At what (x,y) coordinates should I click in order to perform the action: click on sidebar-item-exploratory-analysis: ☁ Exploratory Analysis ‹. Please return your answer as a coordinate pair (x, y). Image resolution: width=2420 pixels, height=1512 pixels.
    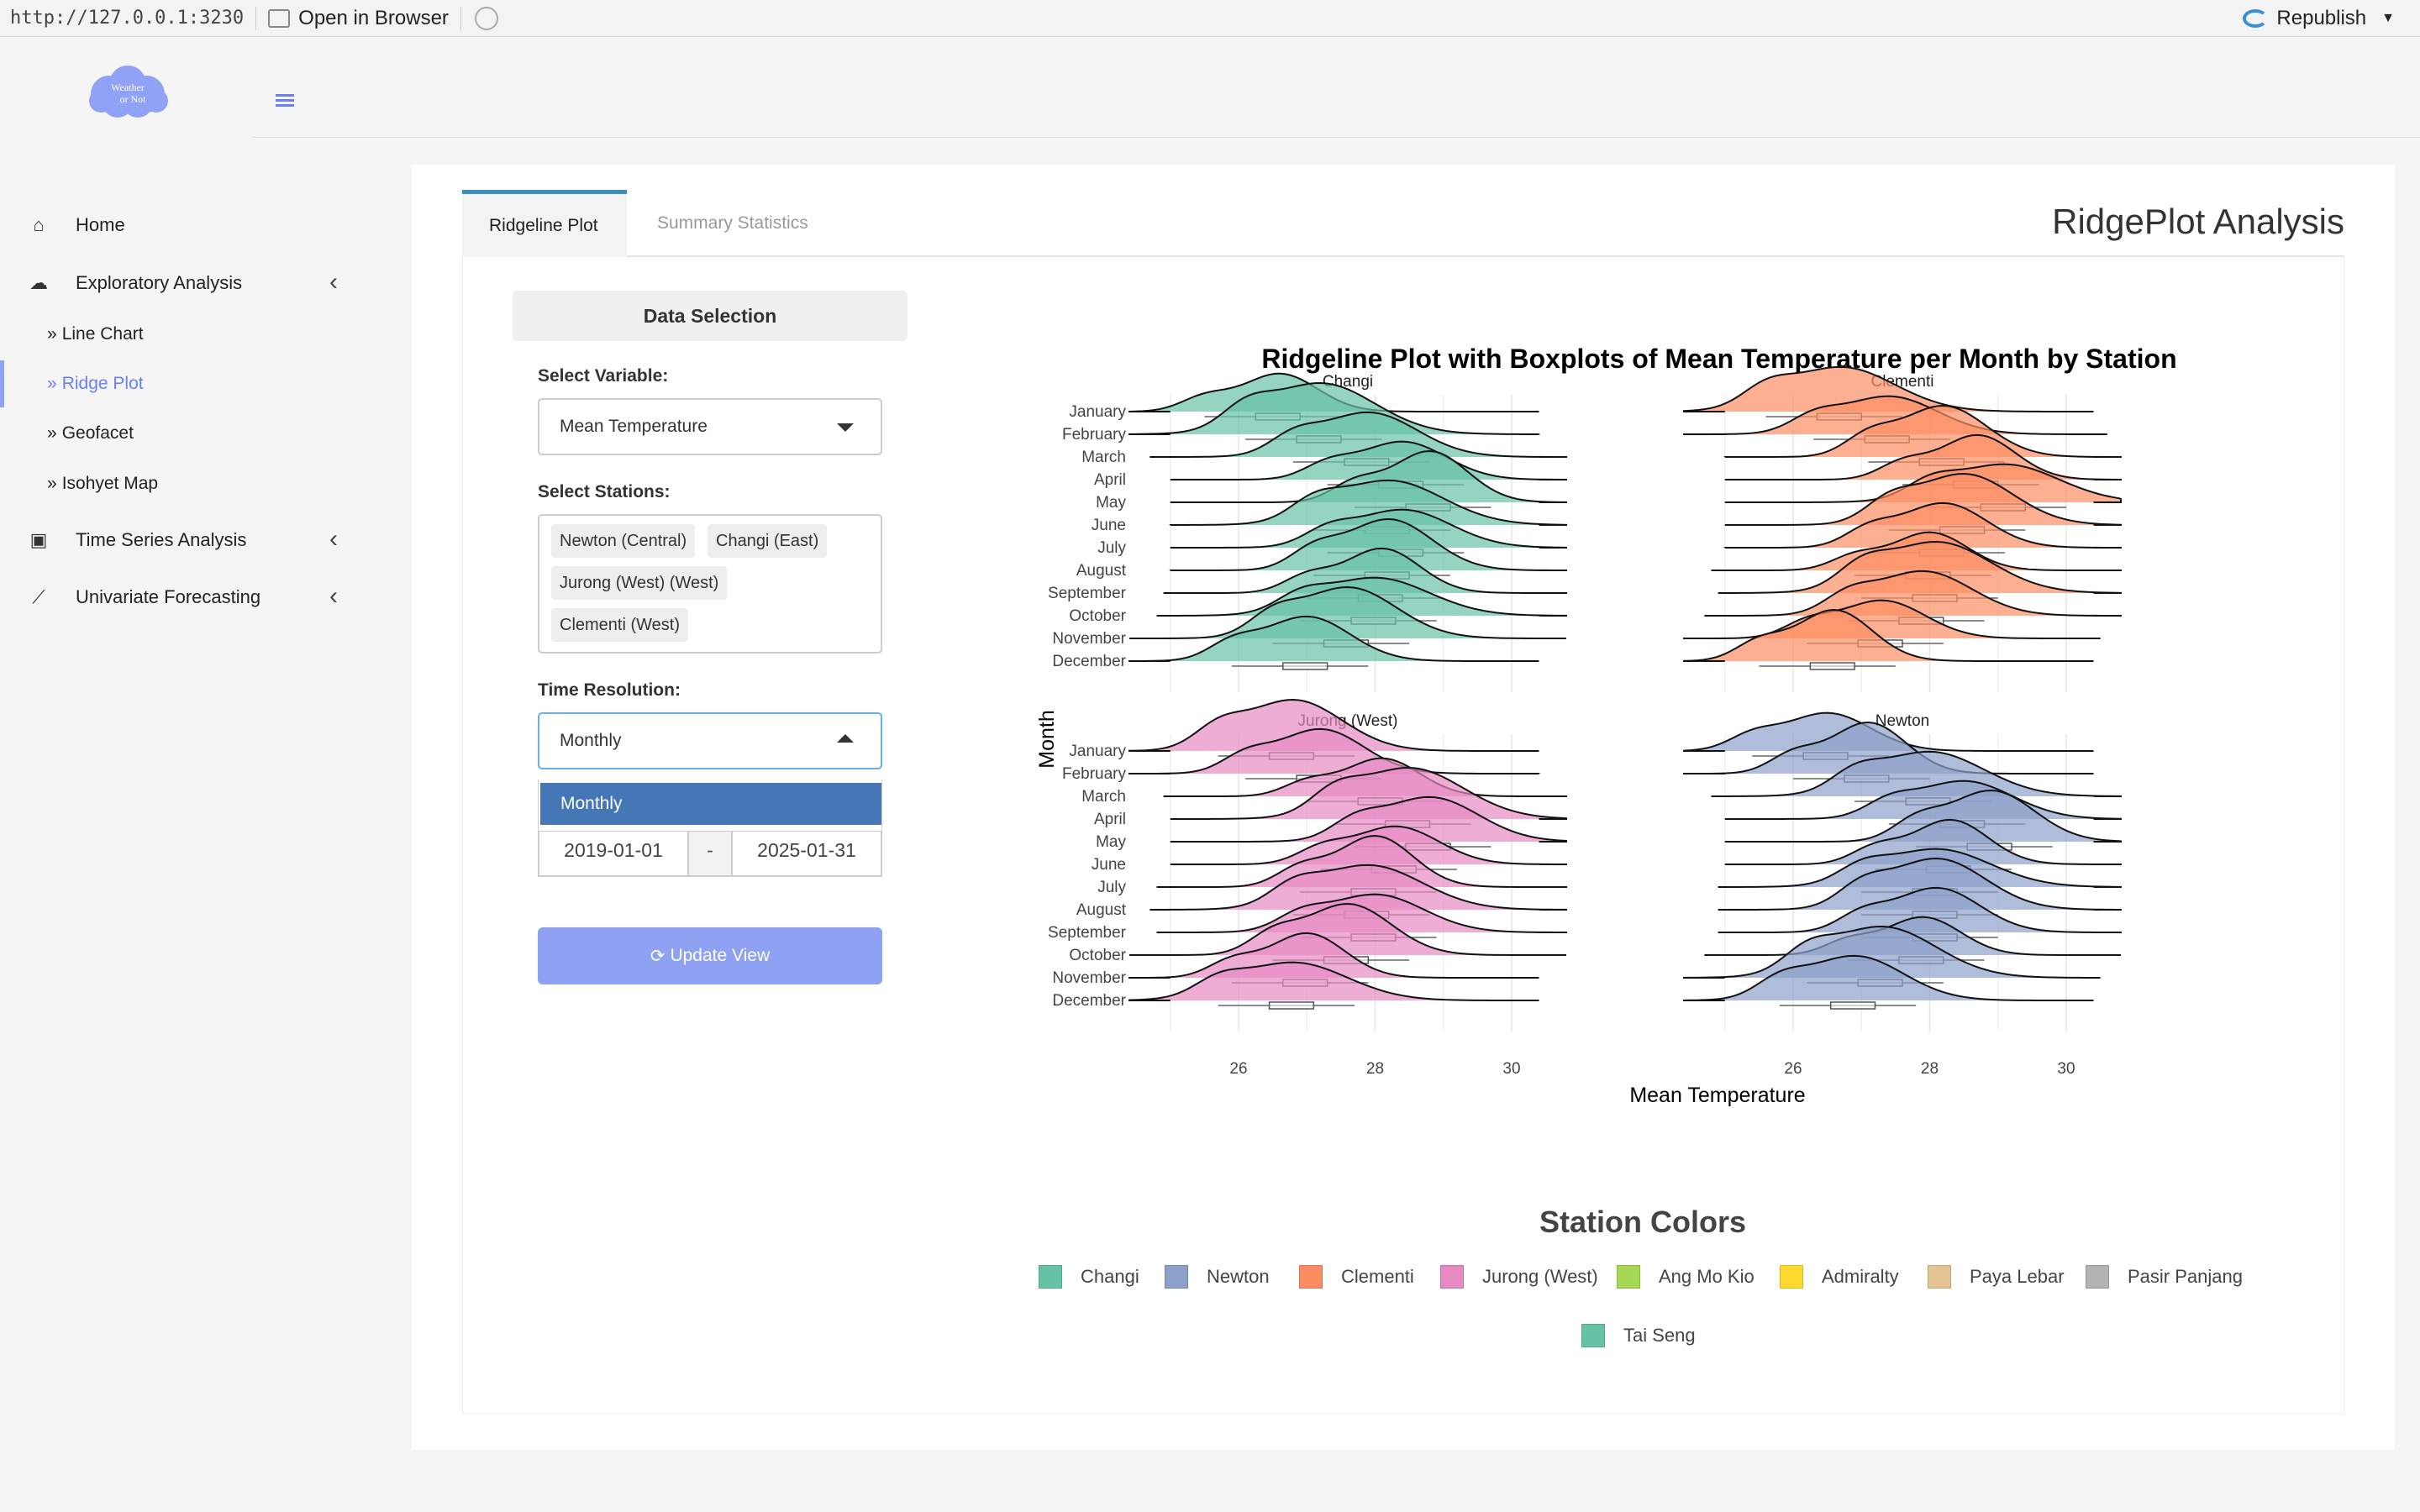
    Looking at the image, I should click on (178, 283).